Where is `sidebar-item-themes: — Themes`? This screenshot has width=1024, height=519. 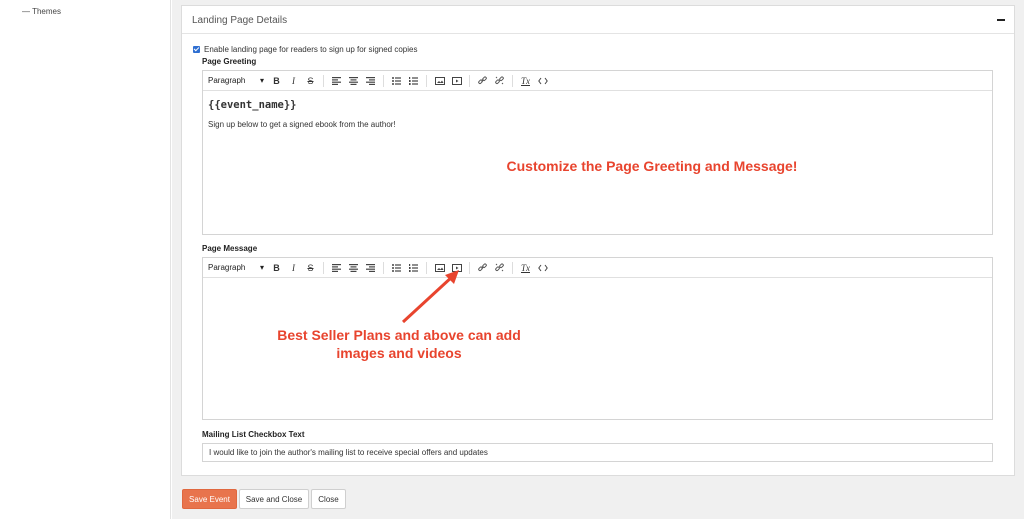
sidebar-item-themes: — Themes is located at coordinates (41, 11).